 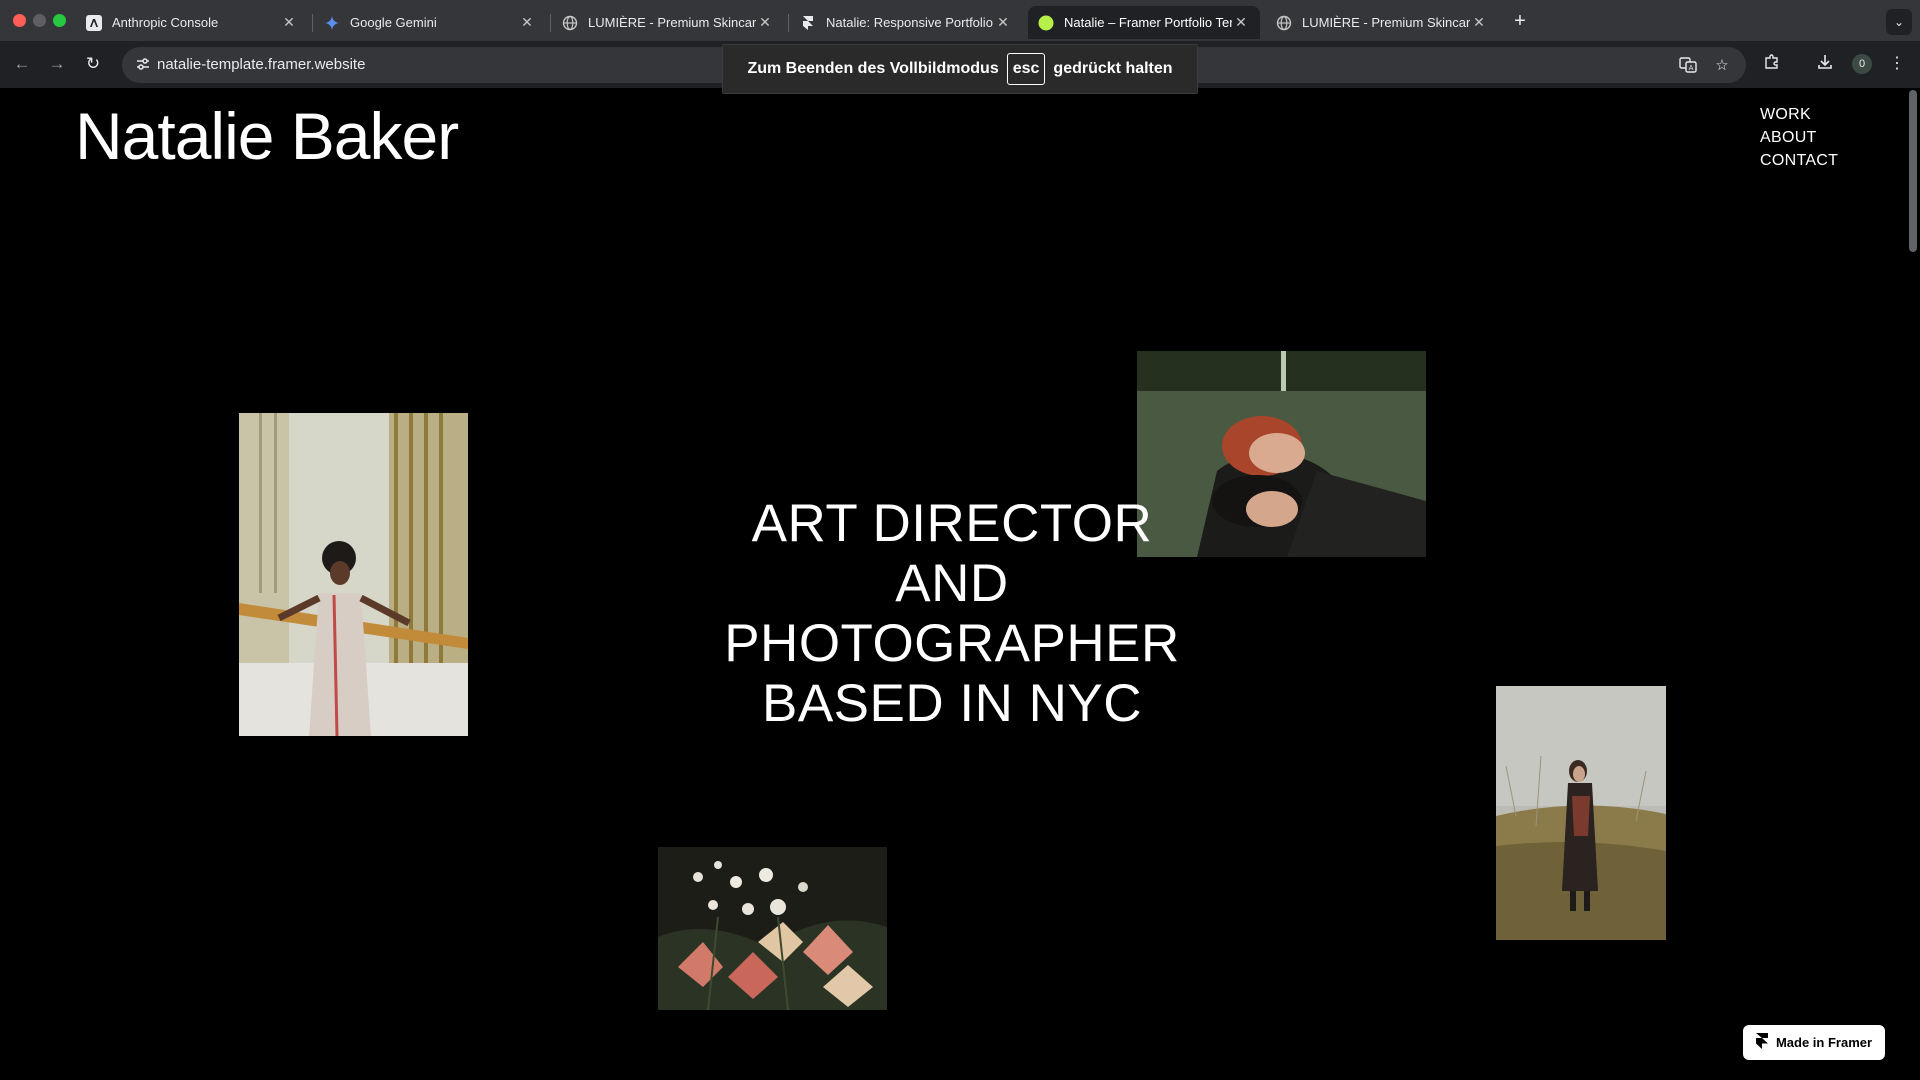 What do you see at coordinates (1799, 114) in the screenshot?
I see `nav-link-work: WORK` at bounding box center [1799, 114].